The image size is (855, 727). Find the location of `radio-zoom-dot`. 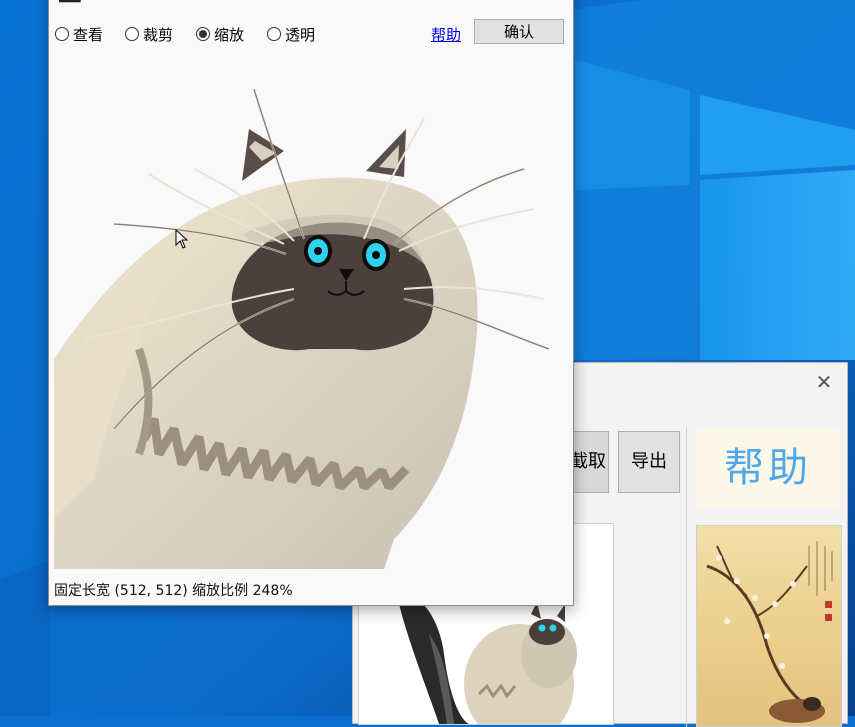

radio-zoom-dot is located at coordinates (203, 34).